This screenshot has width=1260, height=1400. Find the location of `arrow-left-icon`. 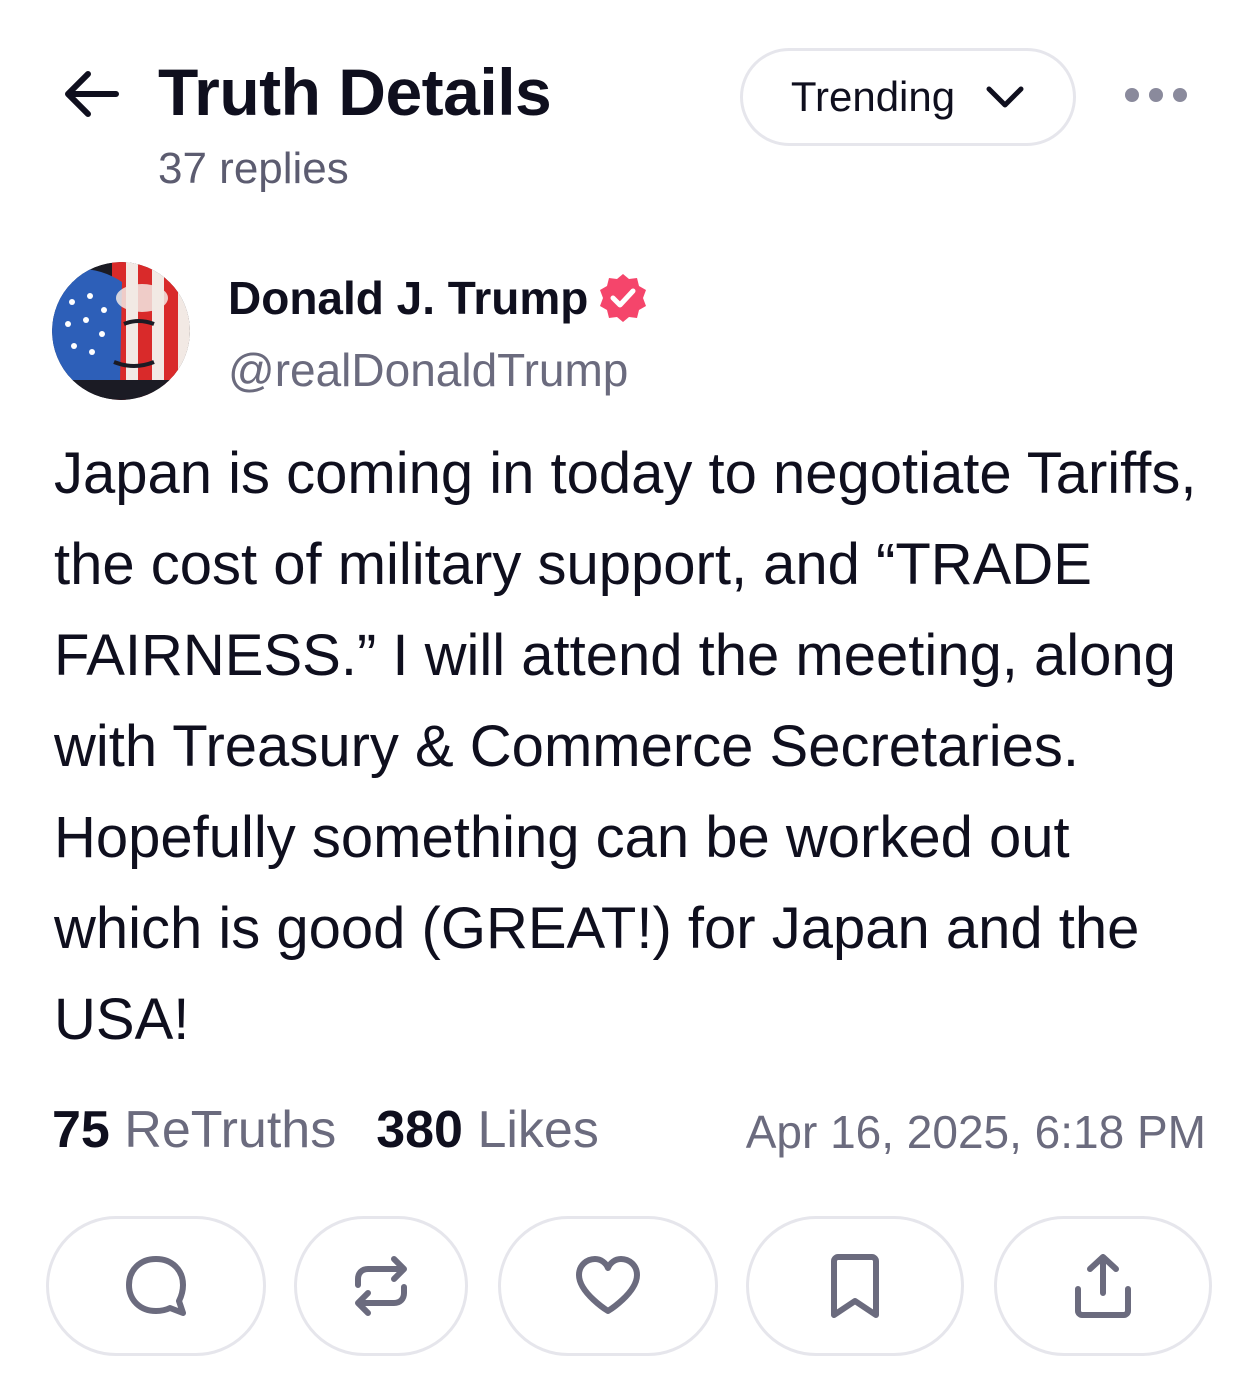

arrow-left-icon is located at coordinates (92, 94).